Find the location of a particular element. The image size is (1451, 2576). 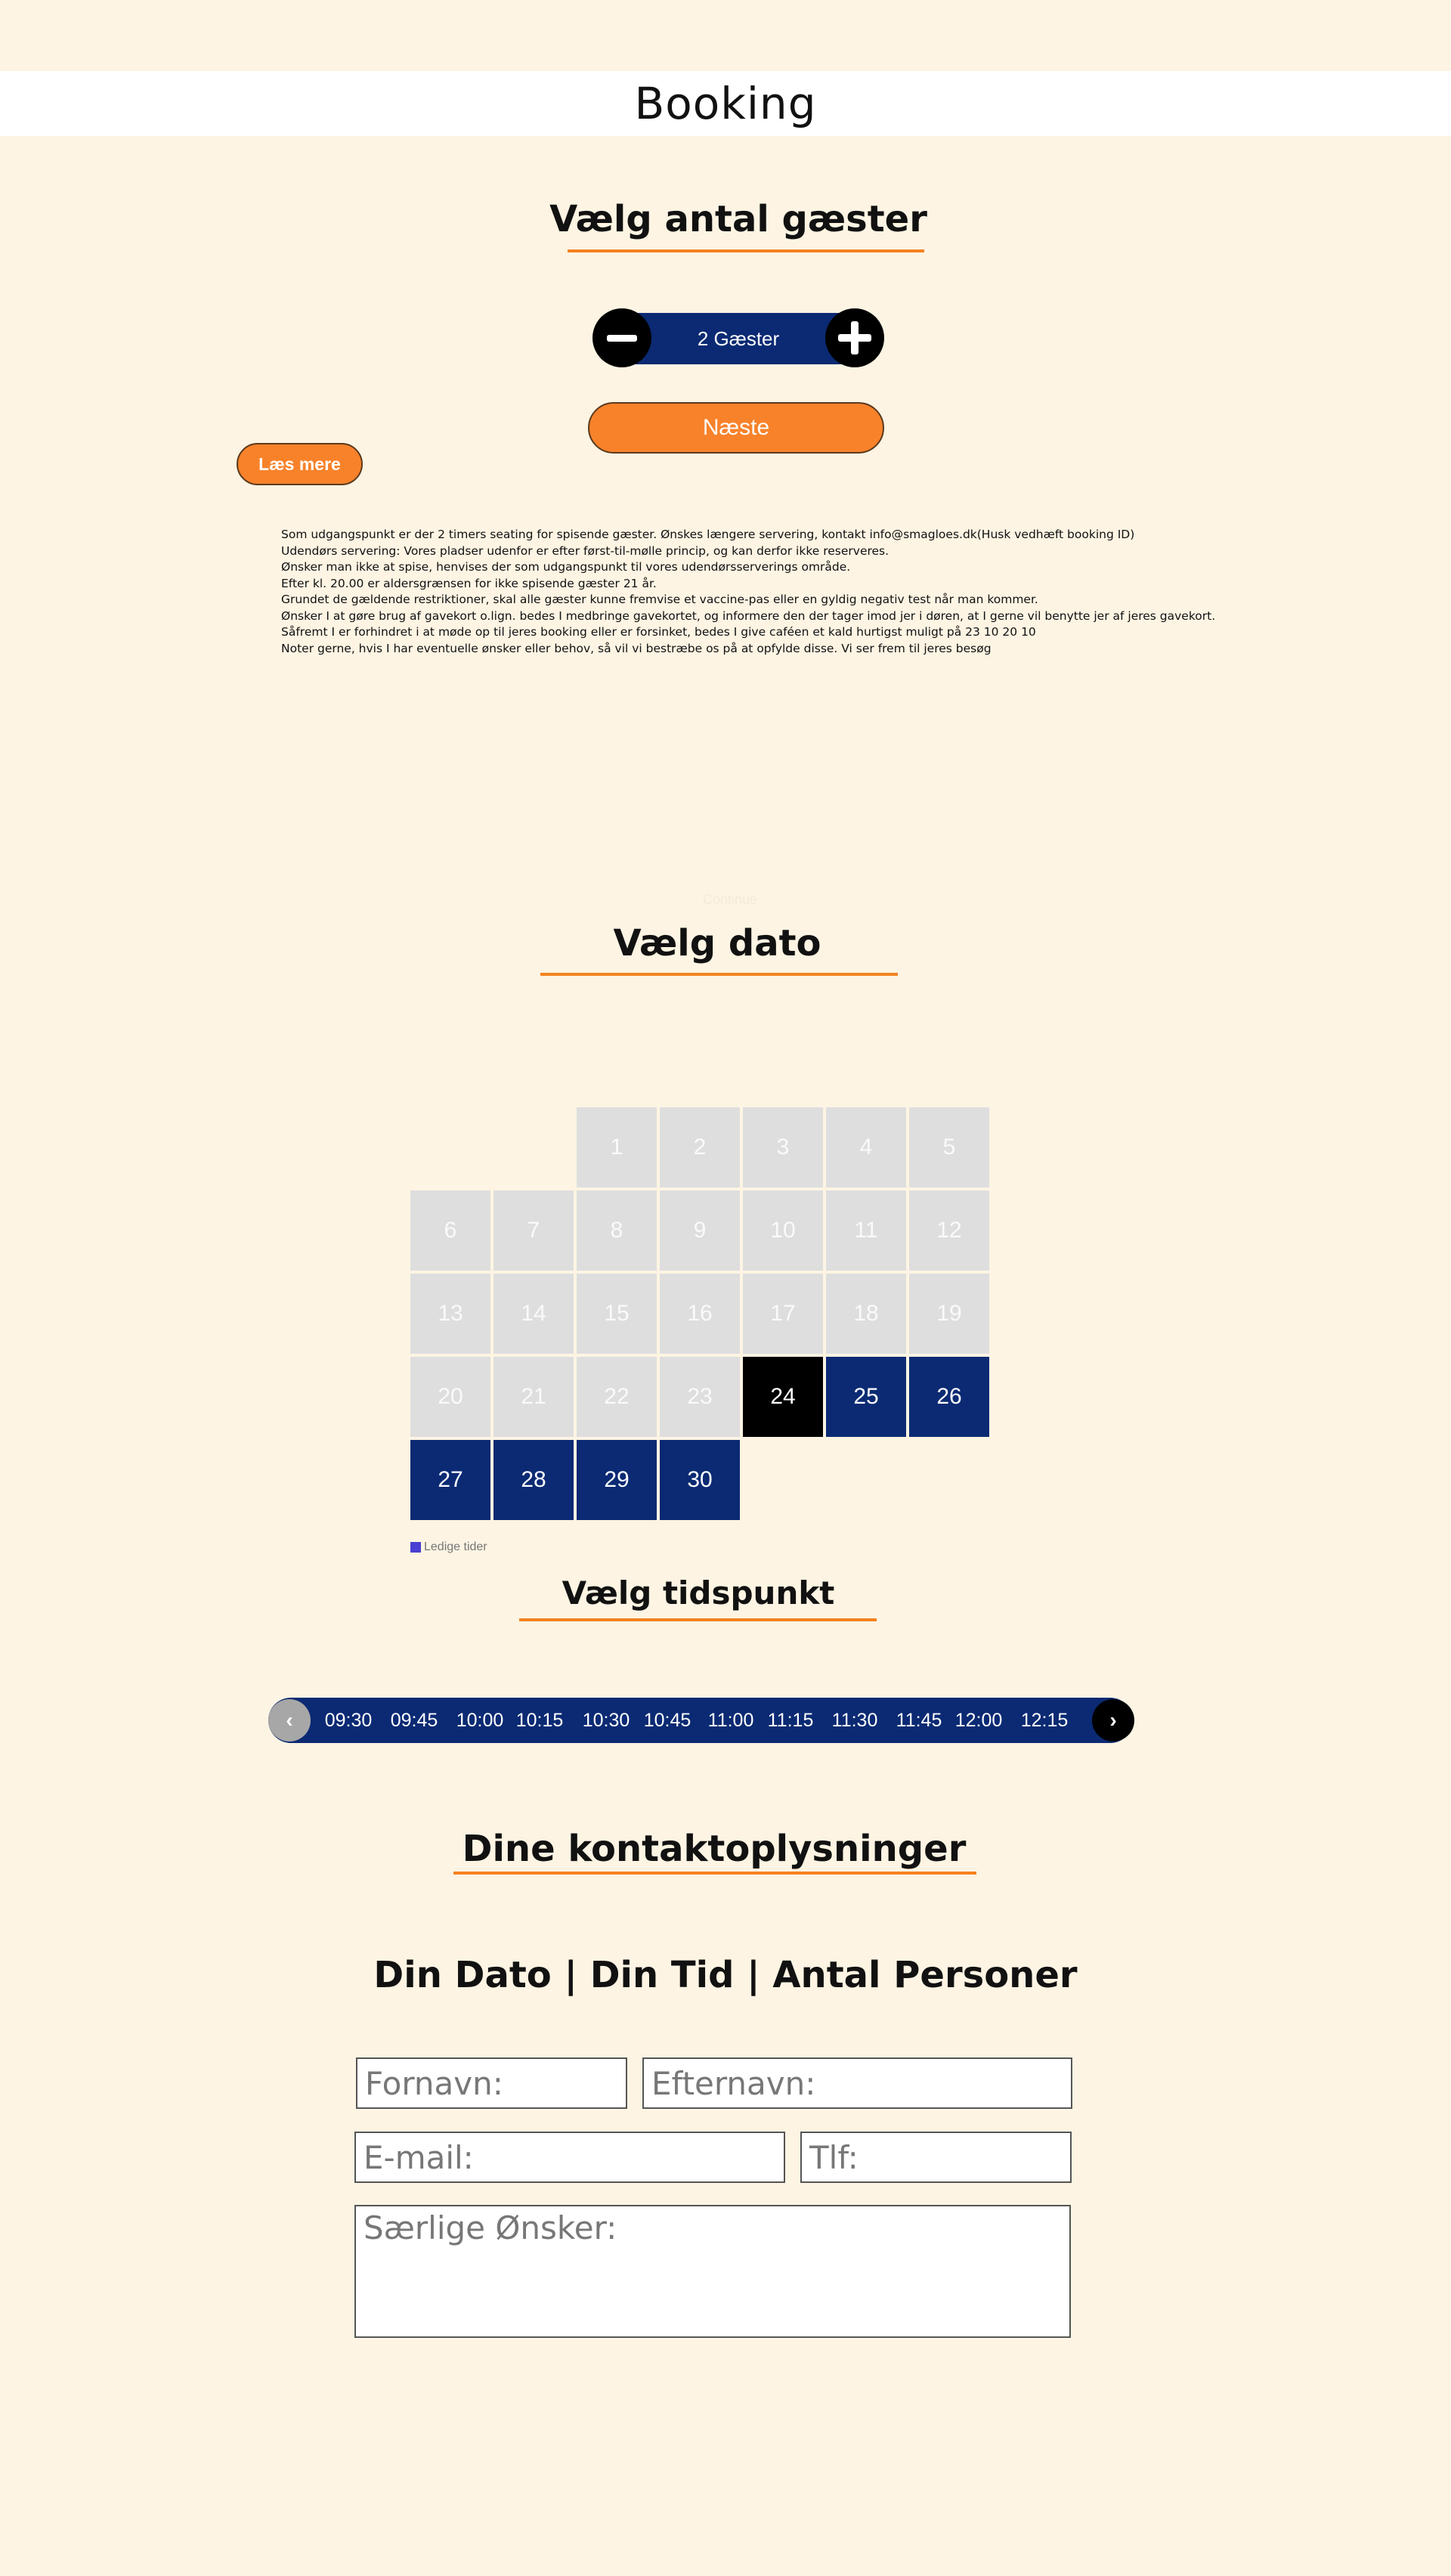

guest-count-display: 2 Gæster is located at coordinates (738, 338).